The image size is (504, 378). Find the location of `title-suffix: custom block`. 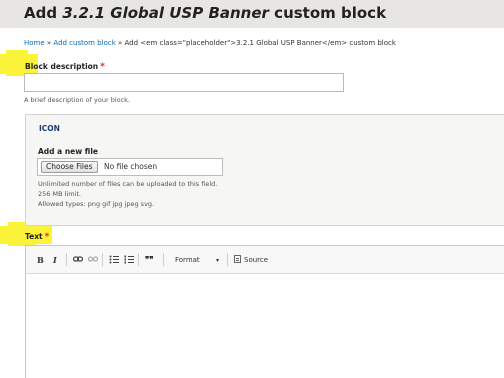

title-suffix: custom block is located at coordinates (330, 13).